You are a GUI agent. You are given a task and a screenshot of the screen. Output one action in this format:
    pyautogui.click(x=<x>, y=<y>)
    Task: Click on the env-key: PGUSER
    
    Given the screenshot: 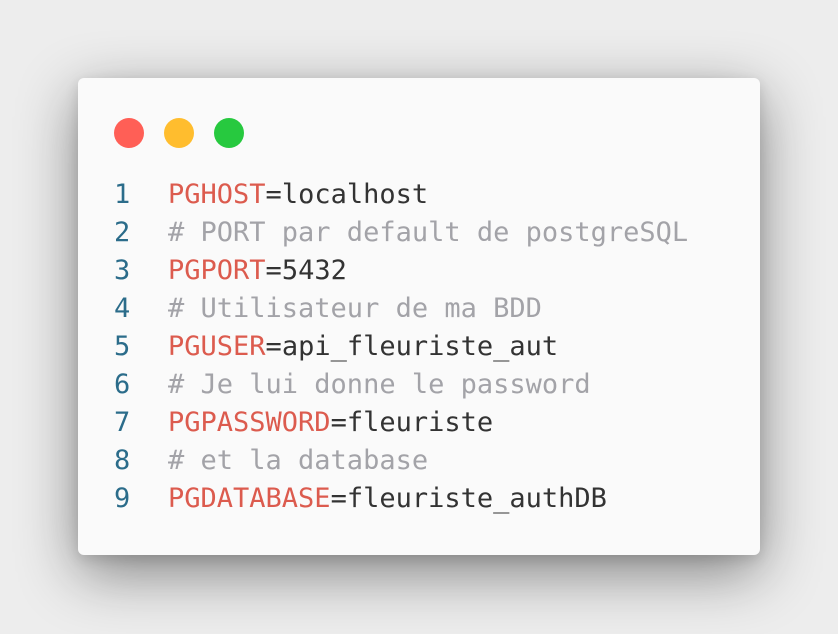 What is the action you would take?
    pyautogui.click(x=217, y=346)
    